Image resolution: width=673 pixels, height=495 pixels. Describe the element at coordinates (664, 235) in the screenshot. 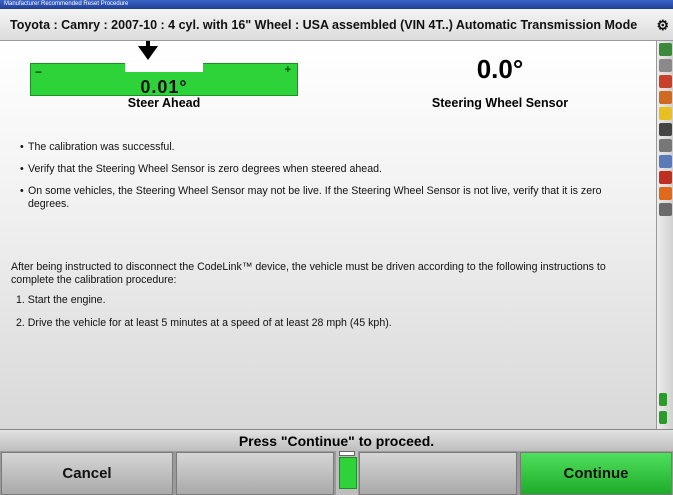

I see `right-toolbar` at that location.